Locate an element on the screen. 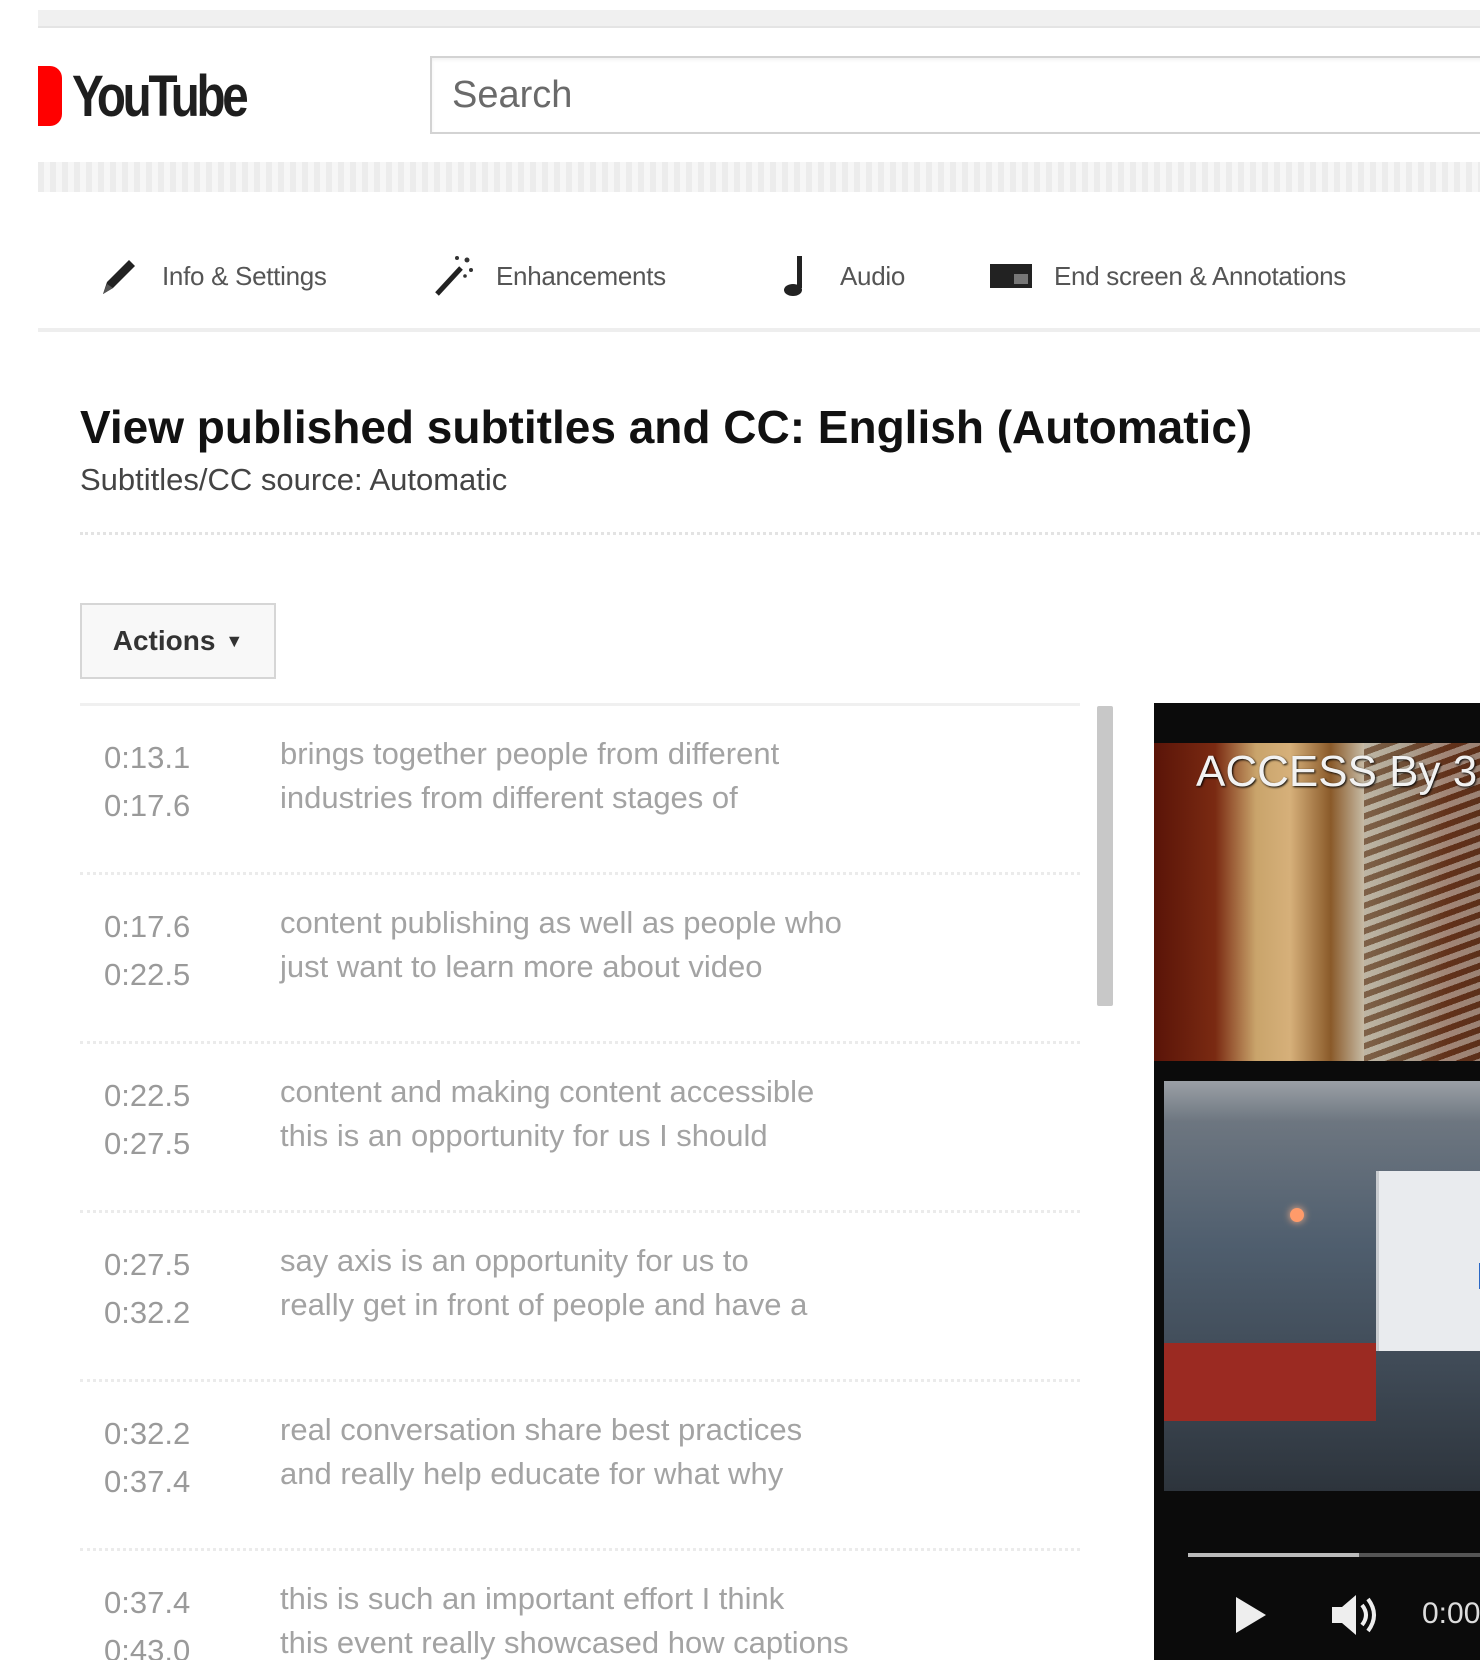 Image resolution: width=1480 pixels, height=1660 pixels. video-controls: 0:00 is located at coordinates (1317, 1613).